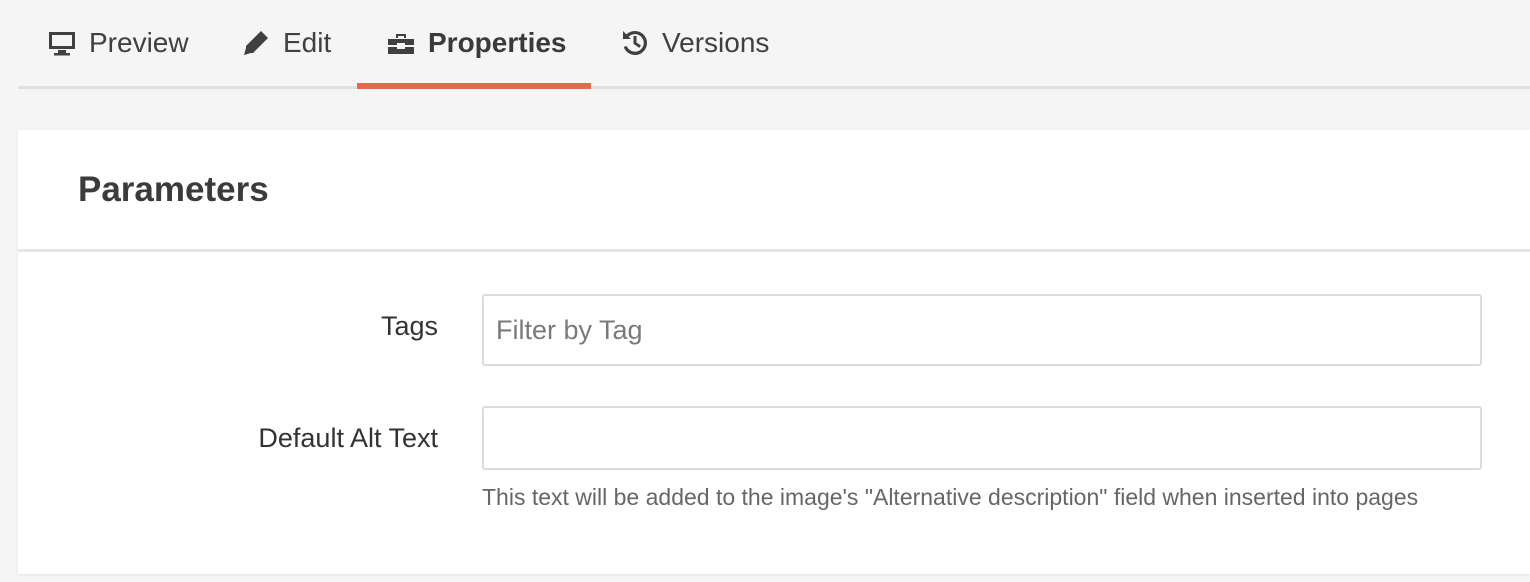 The height and width of the screenshot is (582, 1530). Describe the element at coordinates (62, 44) in the screenshot. I see `monitor-icon` at that location.